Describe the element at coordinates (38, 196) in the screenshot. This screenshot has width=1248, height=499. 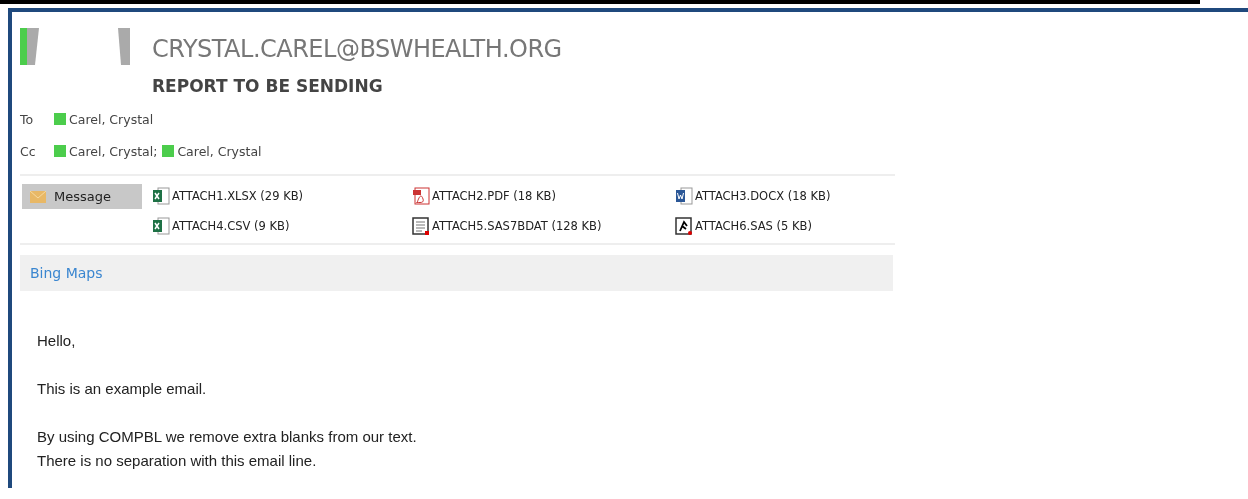
I see `envelope-icon` at that location.